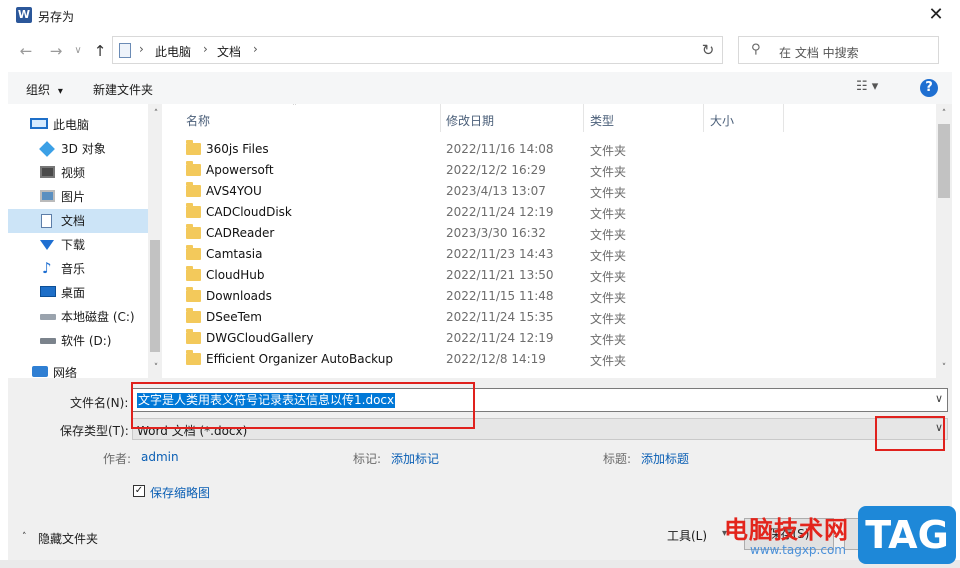 The image size is (960, 568). What do you see at coordinates (838, 50) in the screenshot?
I see `search-input: ⚲ 在 文档 中搜索` at bounding box center [838, 50].